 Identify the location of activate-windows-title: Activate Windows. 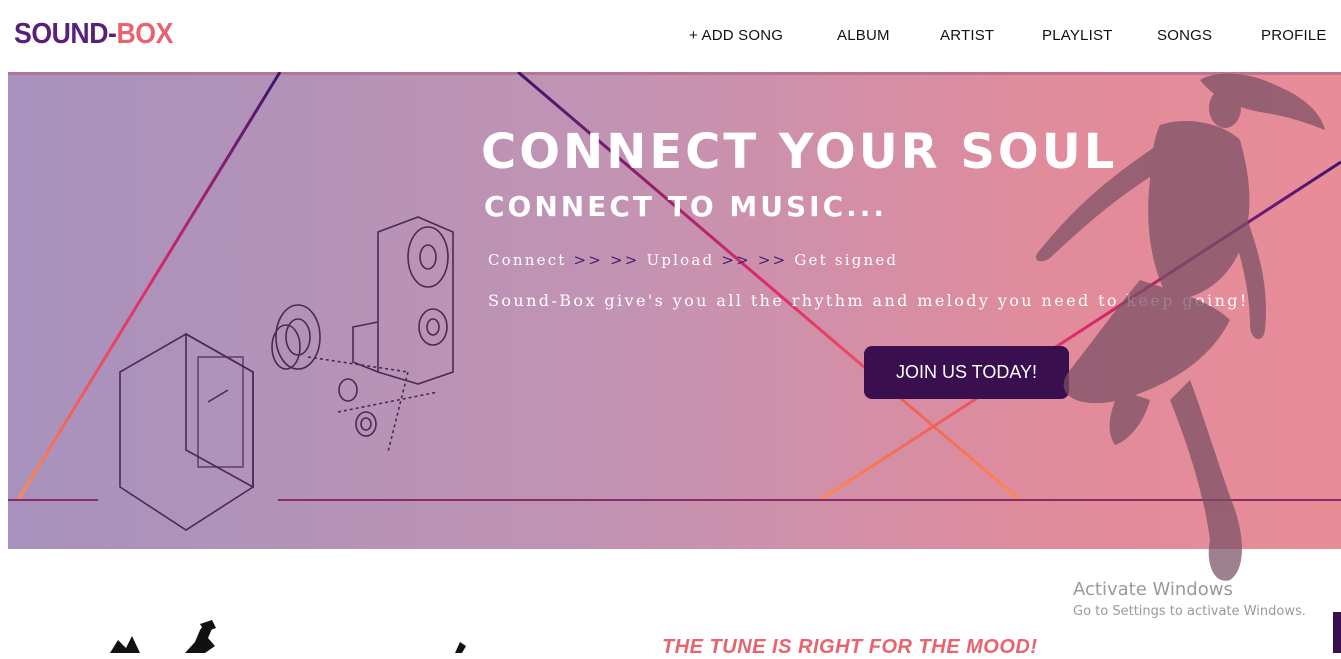
(1153, 589).